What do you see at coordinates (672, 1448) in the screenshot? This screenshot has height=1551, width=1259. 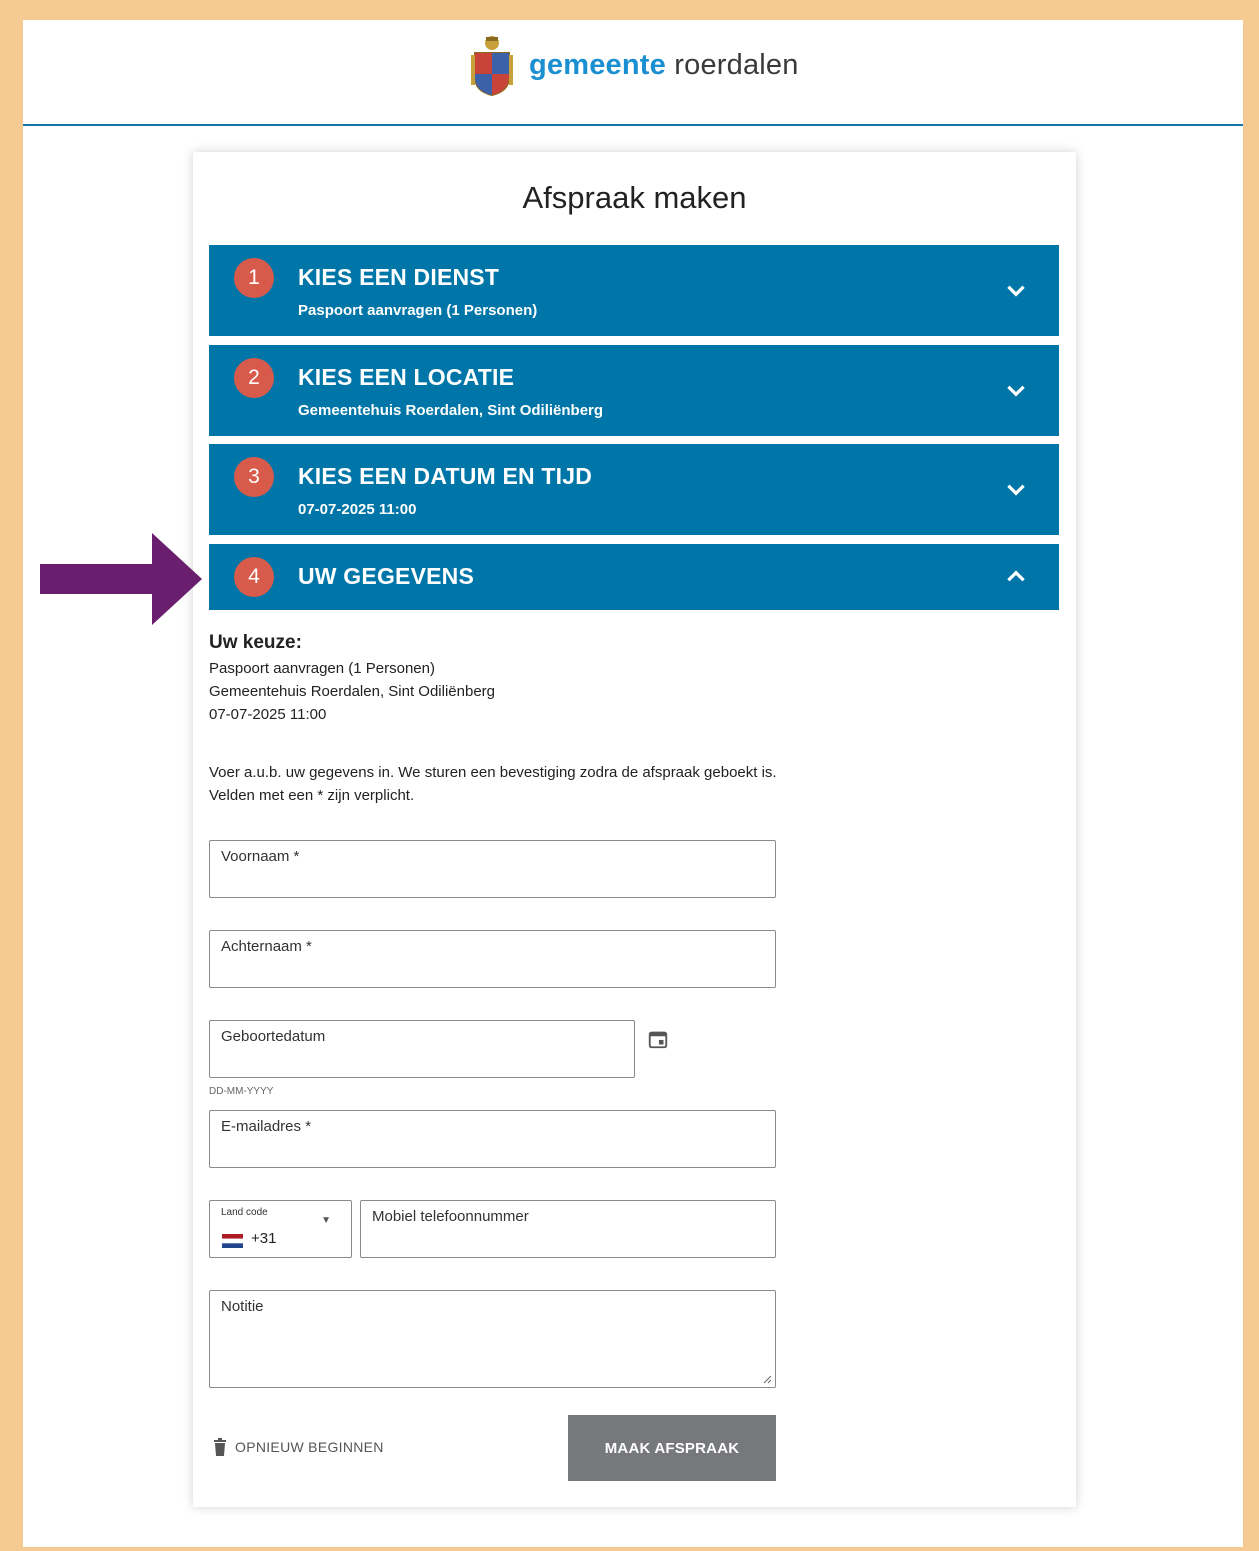 I see `submit-button: MAAK AFSPRAAK` at bounding box center [672, 1448].